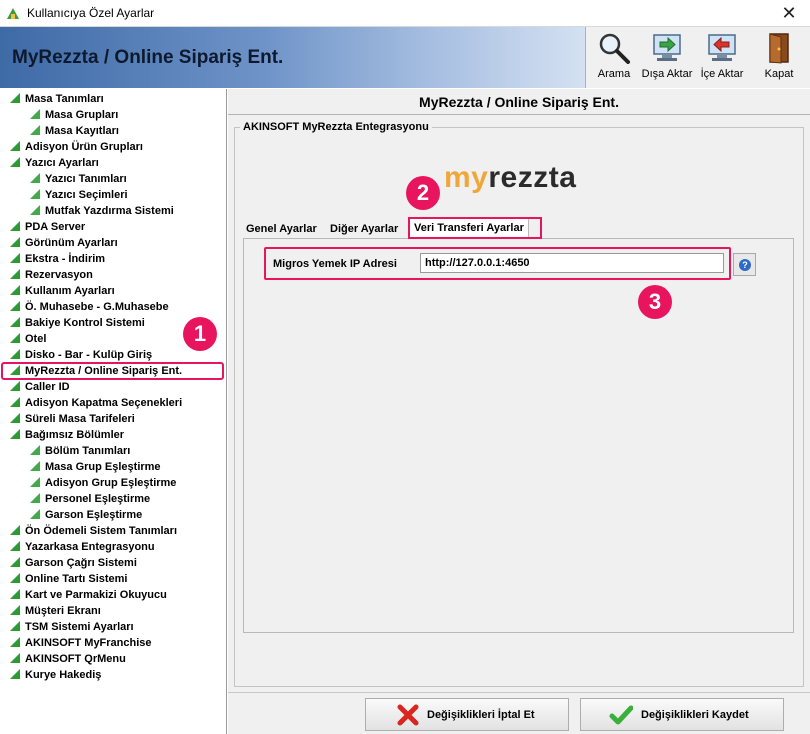 The height and width of the screenshot is (734, 810). Describe the element at coordinates (519, 102) in the screenshot. I see `page-title: MyRezzta / Online Sipariş Ent.` at that location.